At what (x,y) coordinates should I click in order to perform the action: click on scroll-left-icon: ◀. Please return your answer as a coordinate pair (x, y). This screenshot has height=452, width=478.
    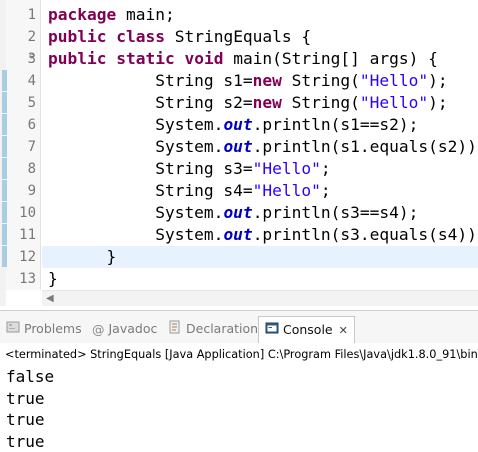
    Looking at the image, I should click on (50, 298).